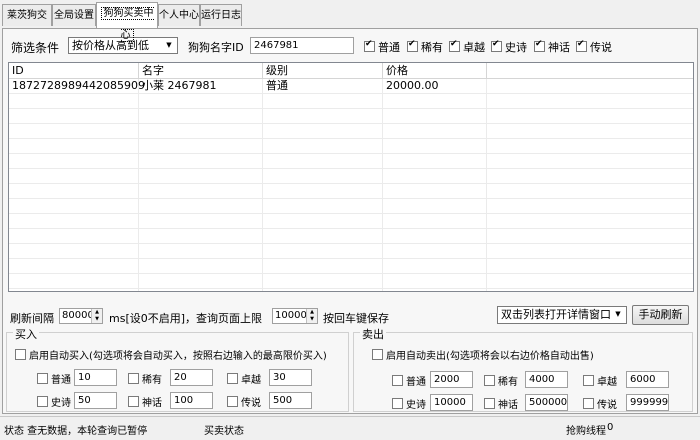 The image size is (700, 440). I want to click on buy-group-title: 买入, so click(26, 334).